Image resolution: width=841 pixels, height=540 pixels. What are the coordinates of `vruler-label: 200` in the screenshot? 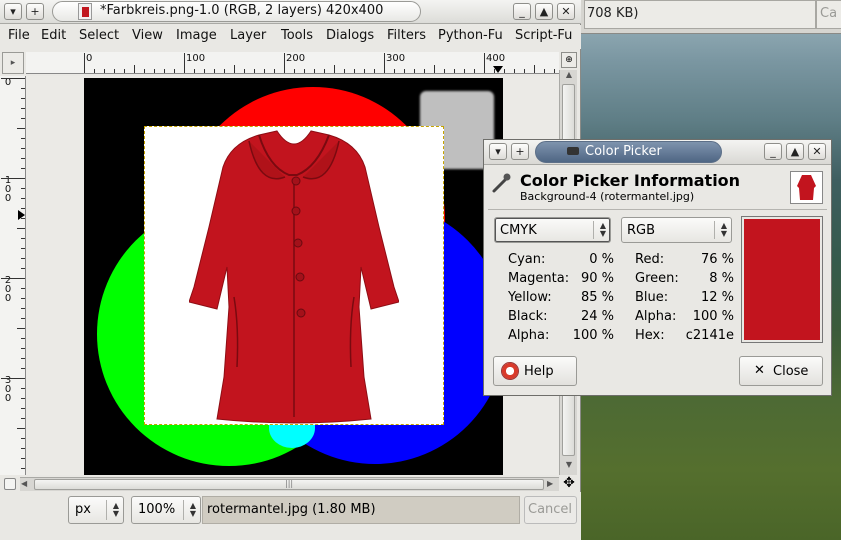 It's located at (8, 289).